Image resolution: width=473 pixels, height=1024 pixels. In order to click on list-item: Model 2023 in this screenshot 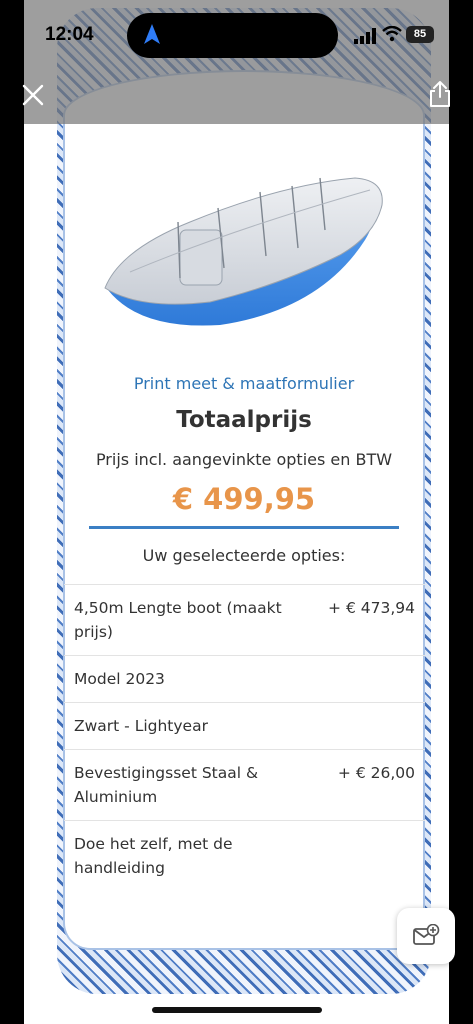, I will do `click(244, 679)`.